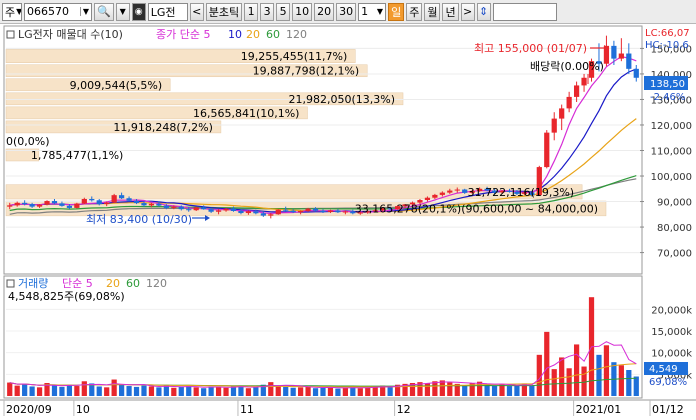 This screenshot has width=696, height=420. What do you see at coordinates (663, 369) in the screenshot?
I see `current-volume: 4,549` at bounding box center [663, 369].